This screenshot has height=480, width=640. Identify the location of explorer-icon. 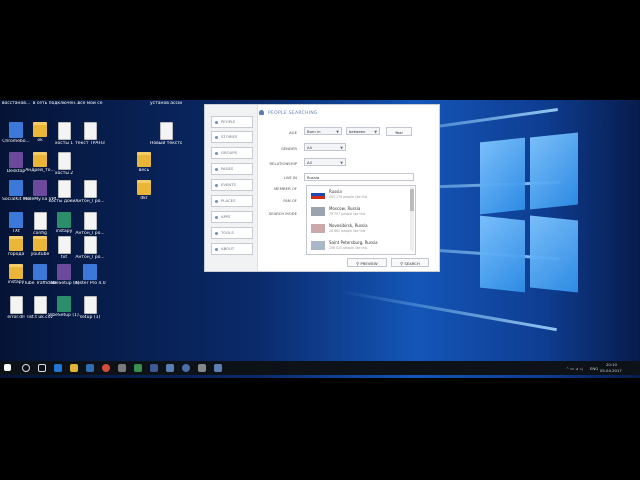
(74, 368).